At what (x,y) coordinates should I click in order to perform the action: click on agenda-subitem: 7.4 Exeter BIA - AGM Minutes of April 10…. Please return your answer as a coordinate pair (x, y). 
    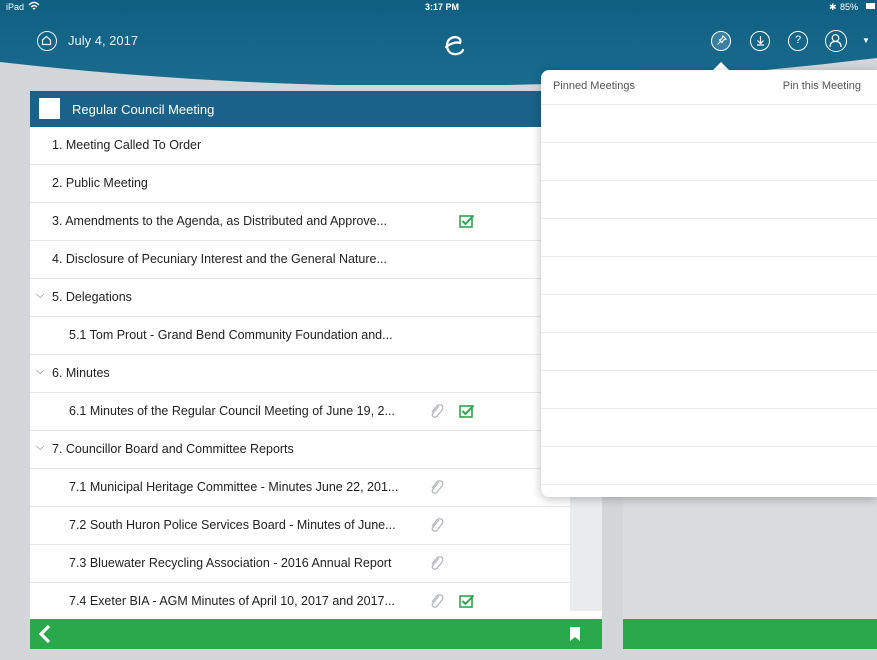
    Looking at the image, I should click on (300, 602).